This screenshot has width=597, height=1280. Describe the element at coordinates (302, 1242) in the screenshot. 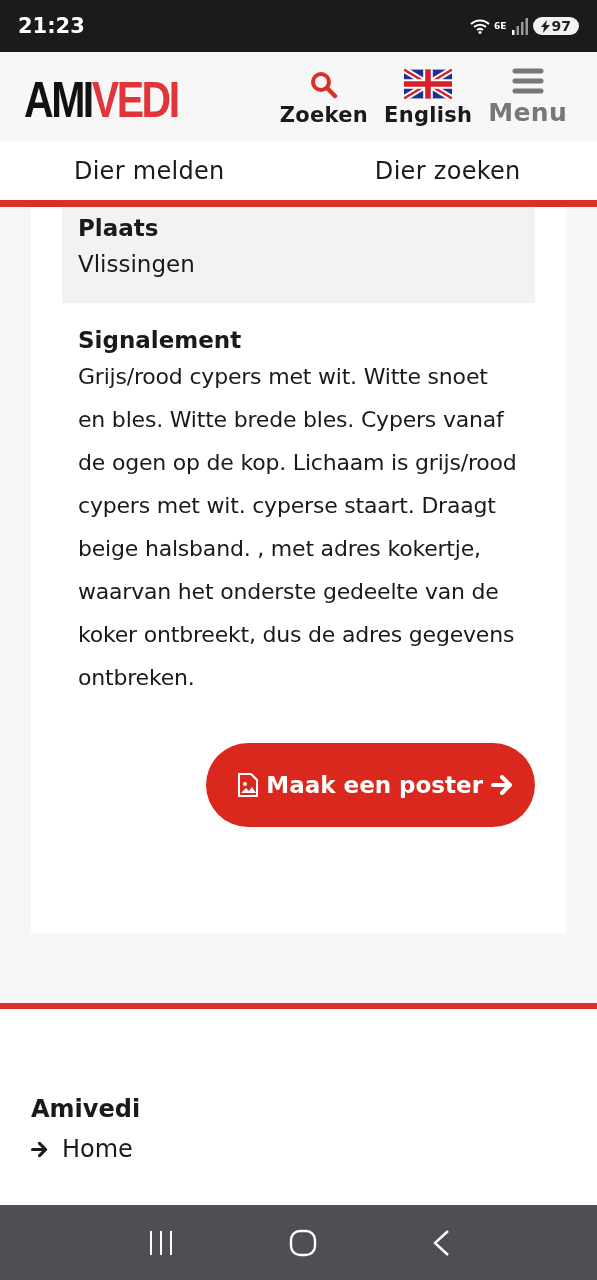

I see `home-icon` at that location.